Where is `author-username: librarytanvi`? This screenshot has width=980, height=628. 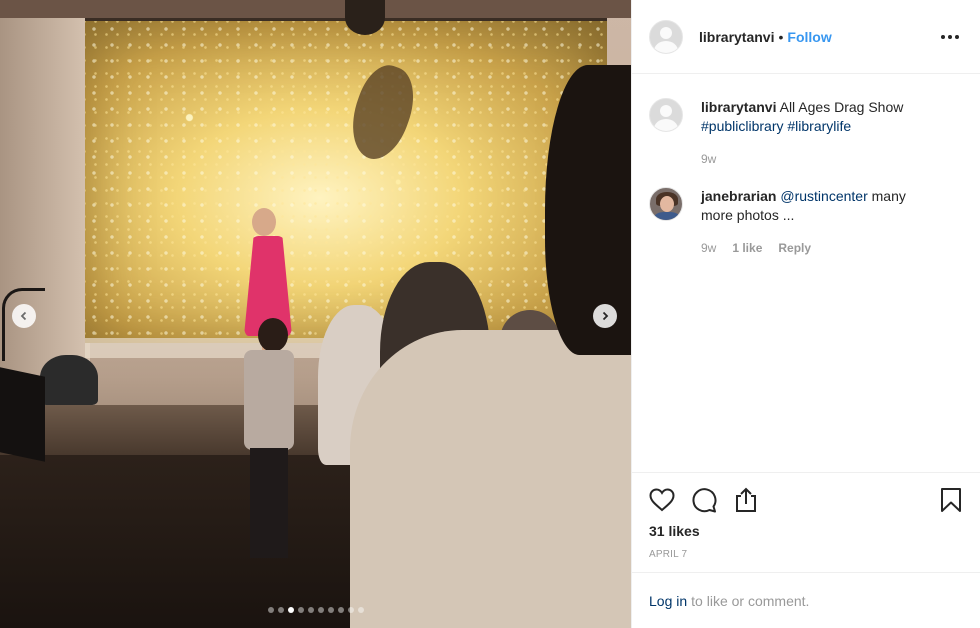 author-username: librarytanvi is located at coordinates (736, 37).